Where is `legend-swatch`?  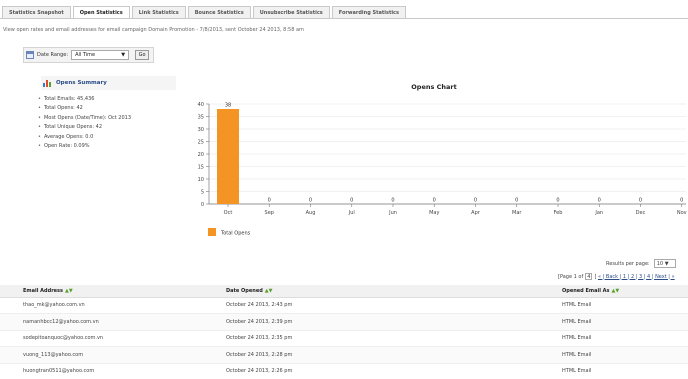 legend-swatch is located at coordinates (212, 232).